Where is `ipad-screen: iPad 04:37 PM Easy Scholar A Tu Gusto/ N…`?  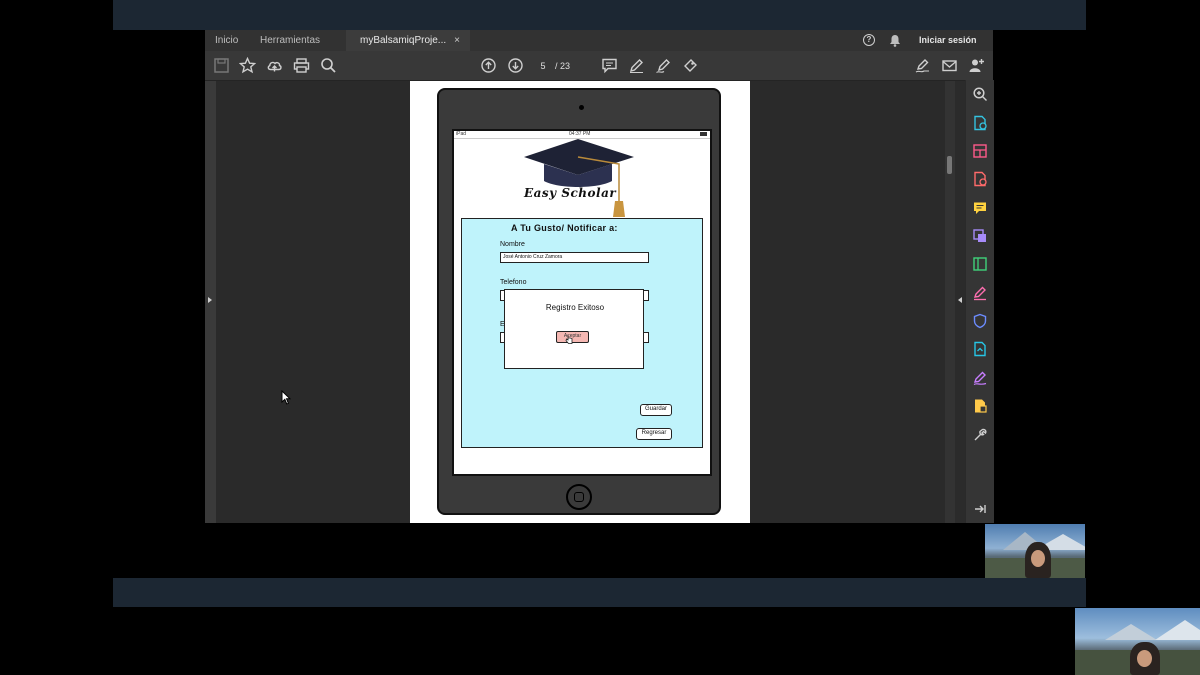 ipad-screen: iPad 04:37 PM Easy Scholar A Tu Gusto/ N… is located at coordinates (582, 302).